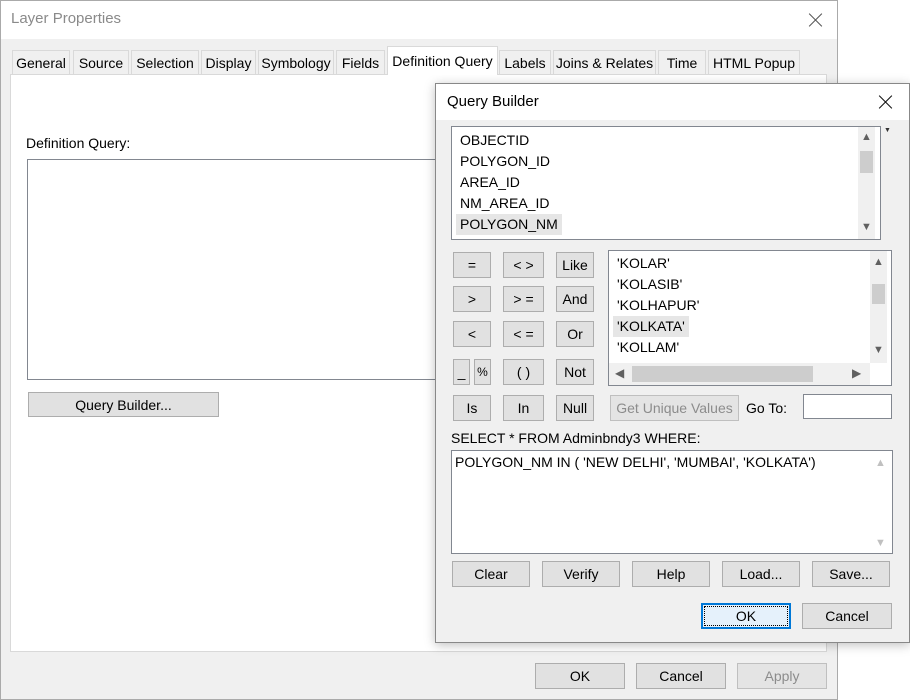 This screenshot has width=910, height=700. I want to click on qb-cancel-button: Cancel, so click(847, 616).